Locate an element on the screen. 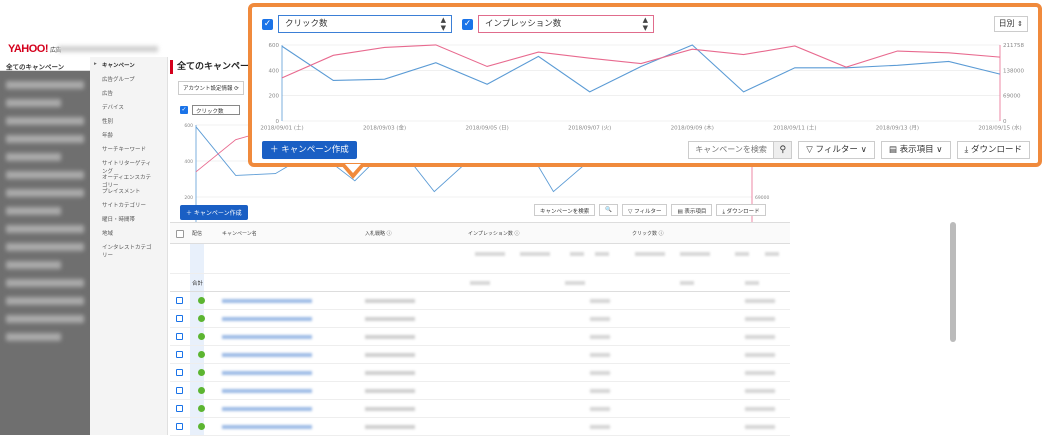 The height and width of the screenshot is (436, 1045). nav-item-search-keyword: サーチキーワード is located at coordinates (128, 148).